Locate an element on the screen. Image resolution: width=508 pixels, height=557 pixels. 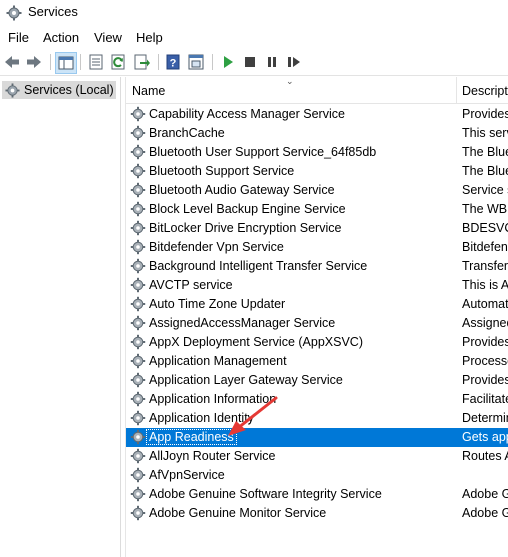
service-name: Bitdefender Vpn Service is located at coordinates (216, 247).